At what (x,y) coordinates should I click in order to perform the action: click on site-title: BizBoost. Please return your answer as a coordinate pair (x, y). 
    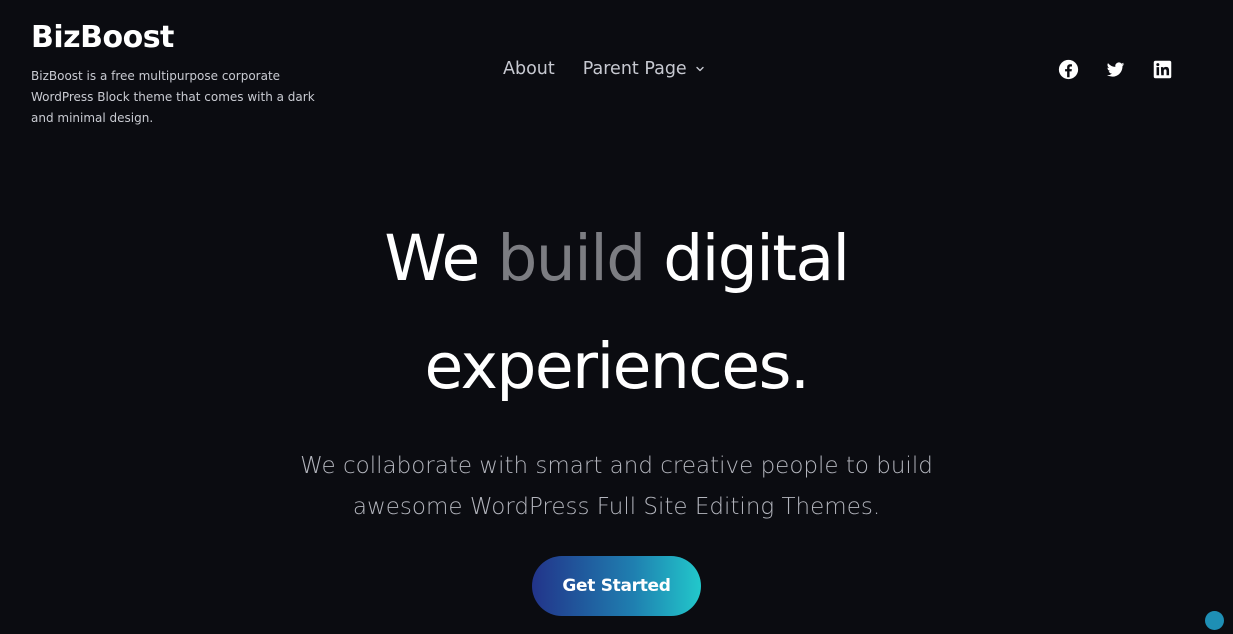
    Looking at the image, I should click on (181, 38).